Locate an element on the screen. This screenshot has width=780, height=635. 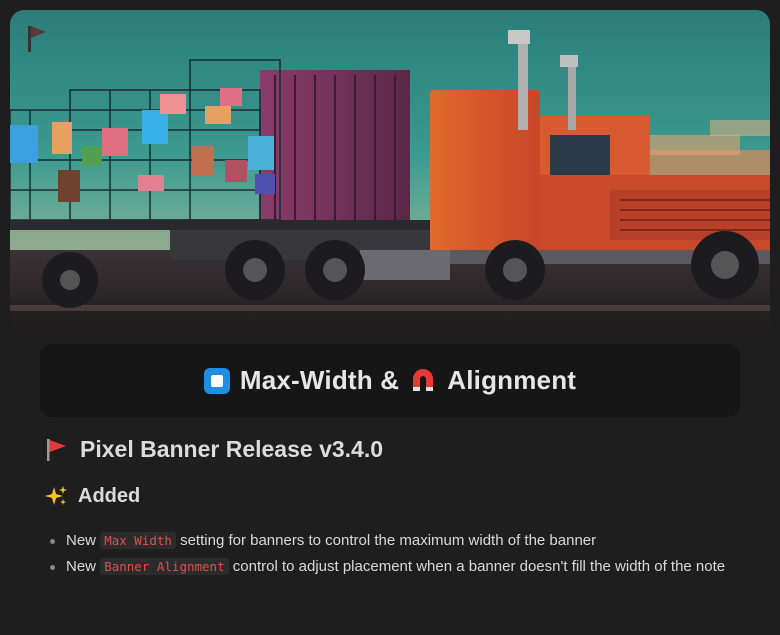
magnet-icon is located at coordinates (423, 379).